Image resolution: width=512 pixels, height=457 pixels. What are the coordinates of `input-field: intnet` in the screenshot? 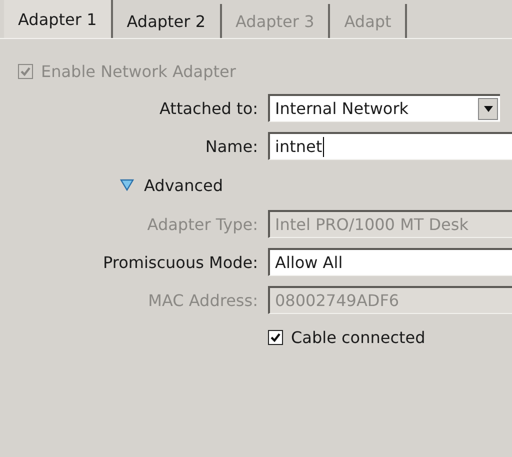 It's located at (390, 146).